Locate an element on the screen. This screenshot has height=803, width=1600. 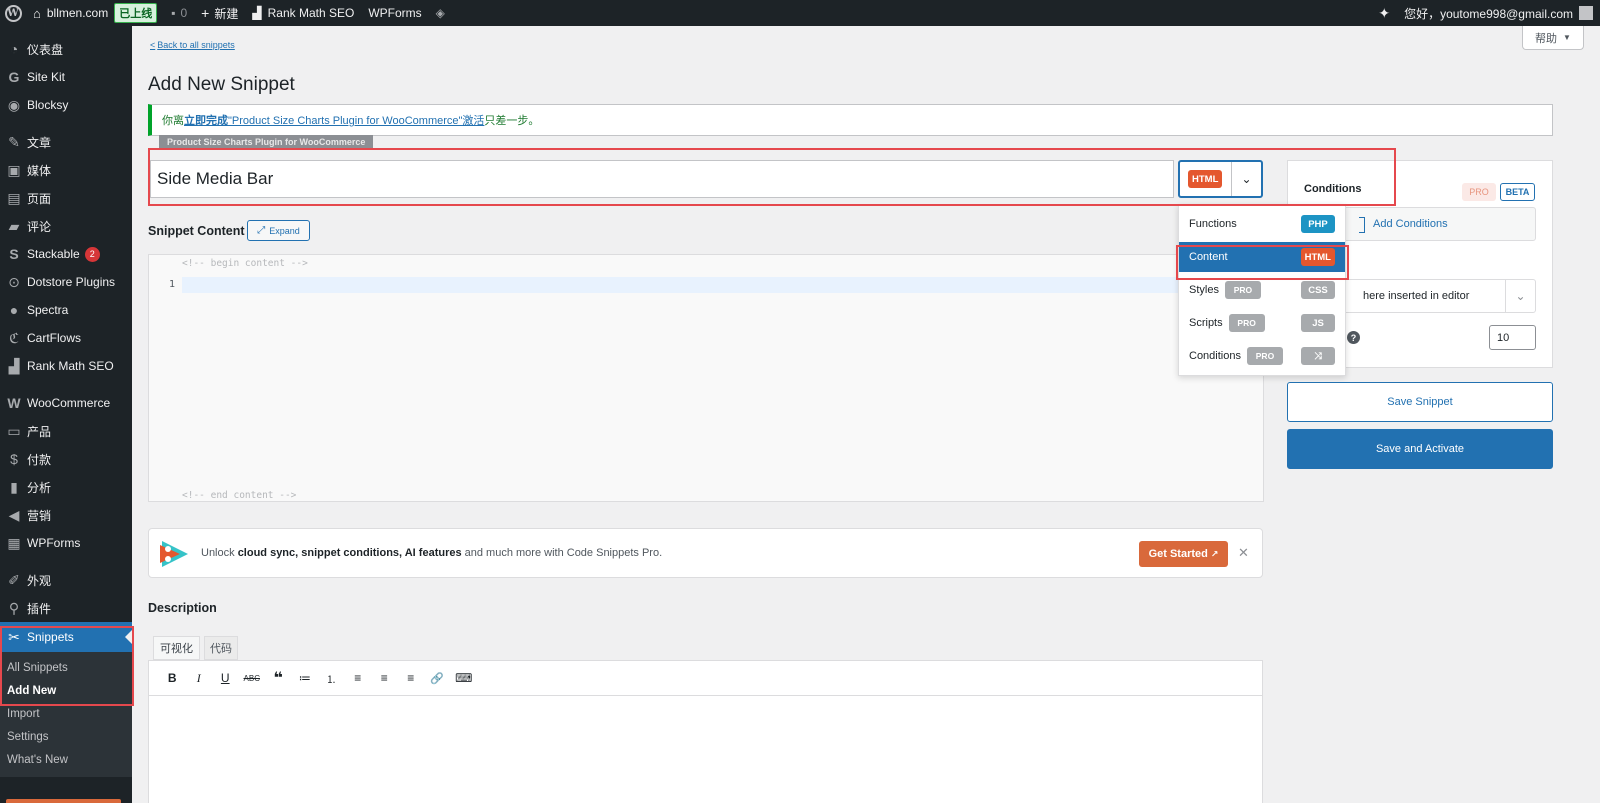
beta-badge: BETA is located at coordinates (1517, 192).